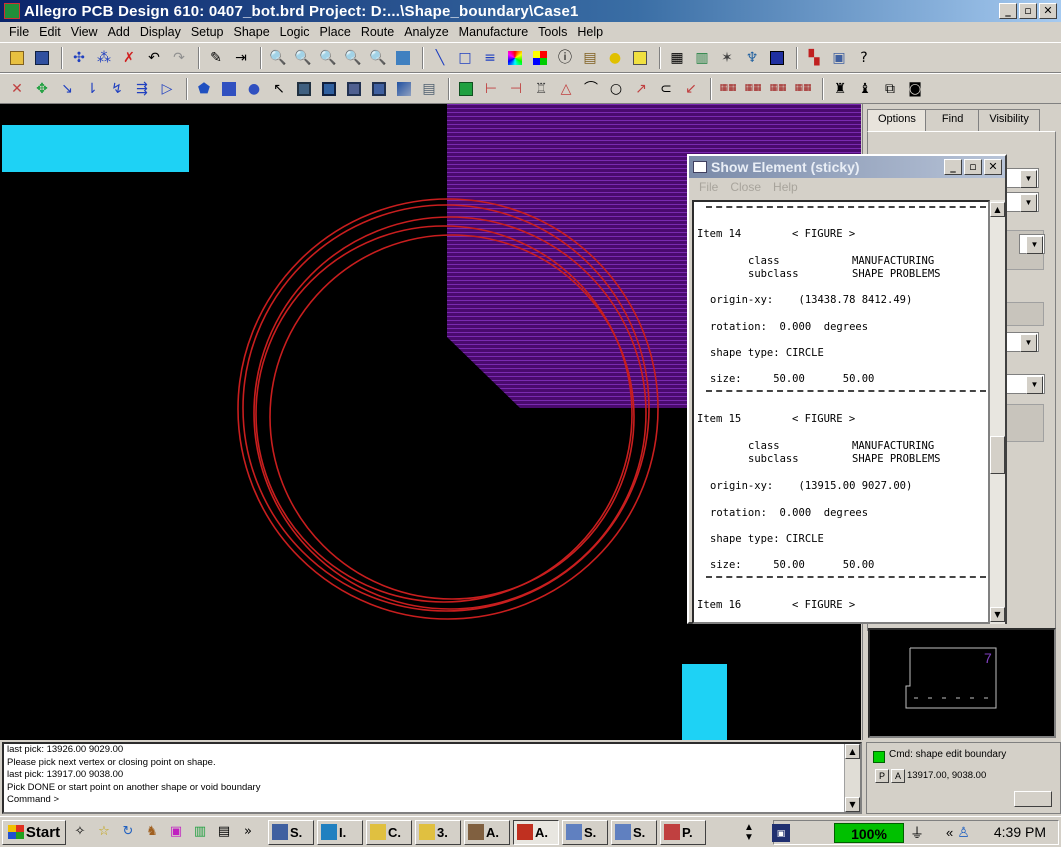 The width and height of the screenshot is (1061, 847). I want to click on menu-setup: Setup, so click(207, 32).